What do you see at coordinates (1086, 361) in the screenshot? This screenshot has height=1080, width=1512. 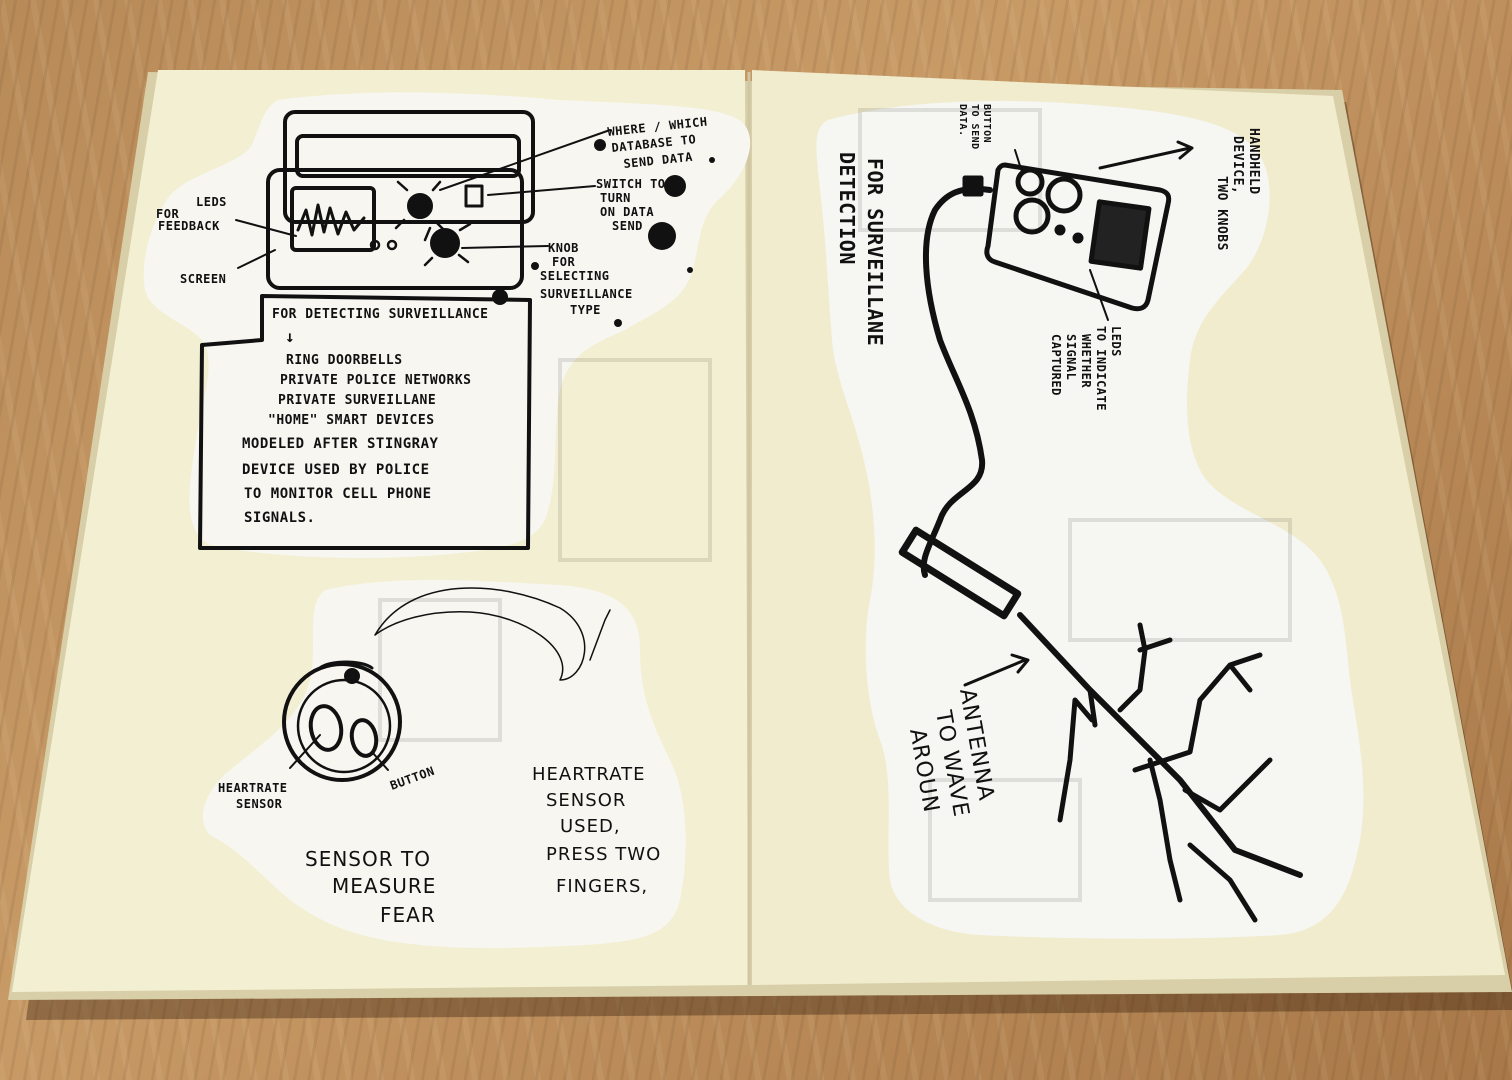 I see `svg-text: WHETHER` at bounding box center [1086, 361].